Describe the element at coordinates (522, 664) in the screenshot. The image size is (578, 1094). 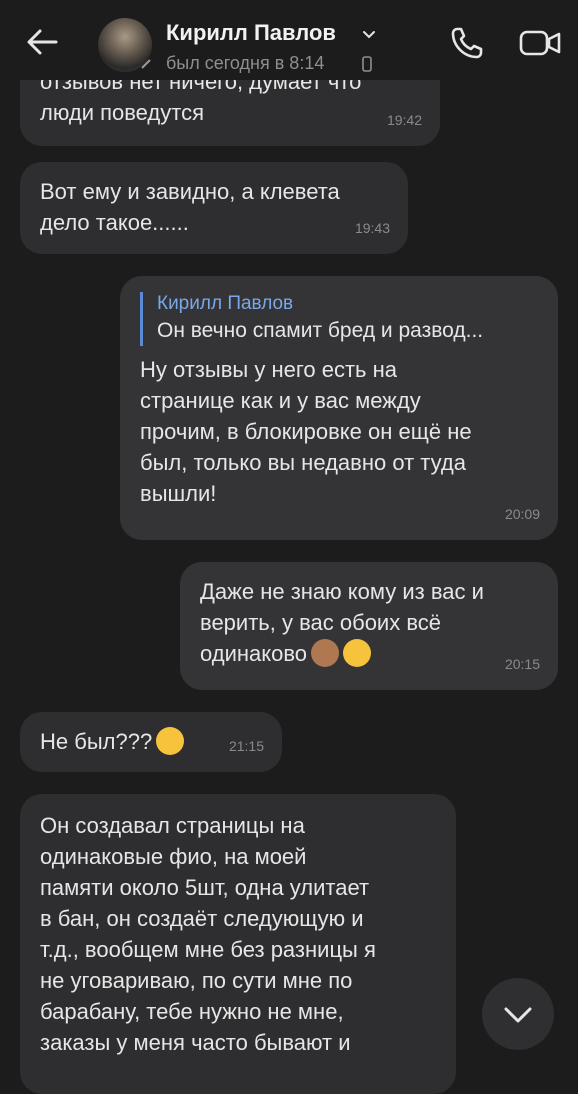
I see `message-time: 20:15` at that location.